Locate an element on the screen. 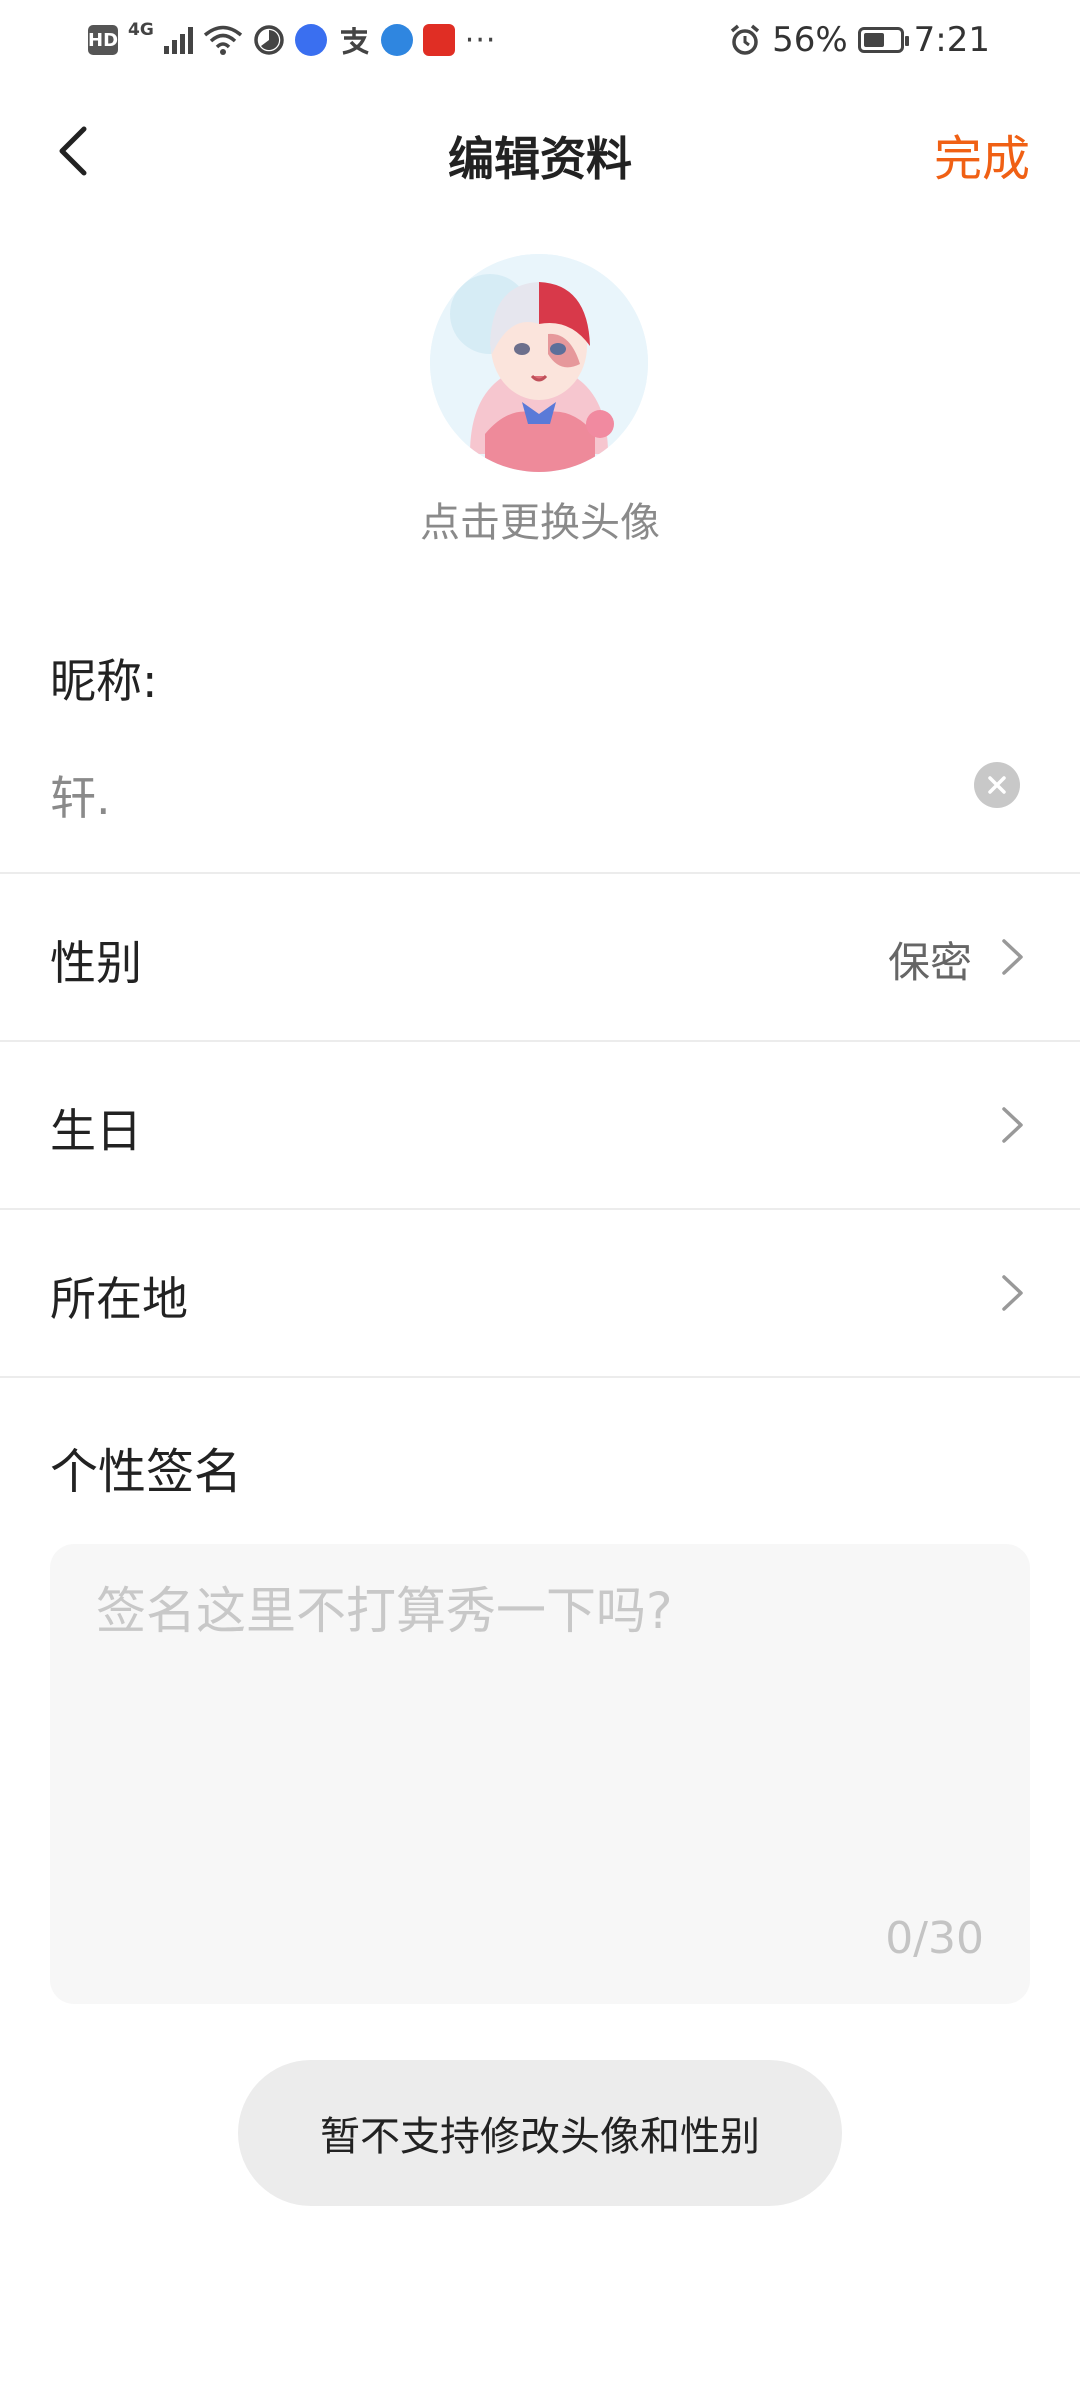 Image resolution: width=1080 pixels, height=2400 pixels. status-bar-left: HD 4G ··· is located at coordinates (292, 40).